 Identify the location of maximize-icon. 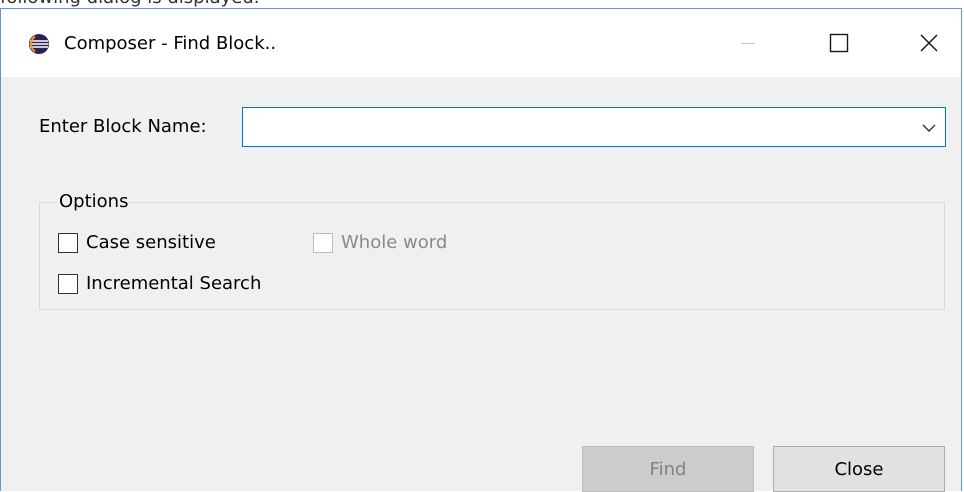
(839, 43).